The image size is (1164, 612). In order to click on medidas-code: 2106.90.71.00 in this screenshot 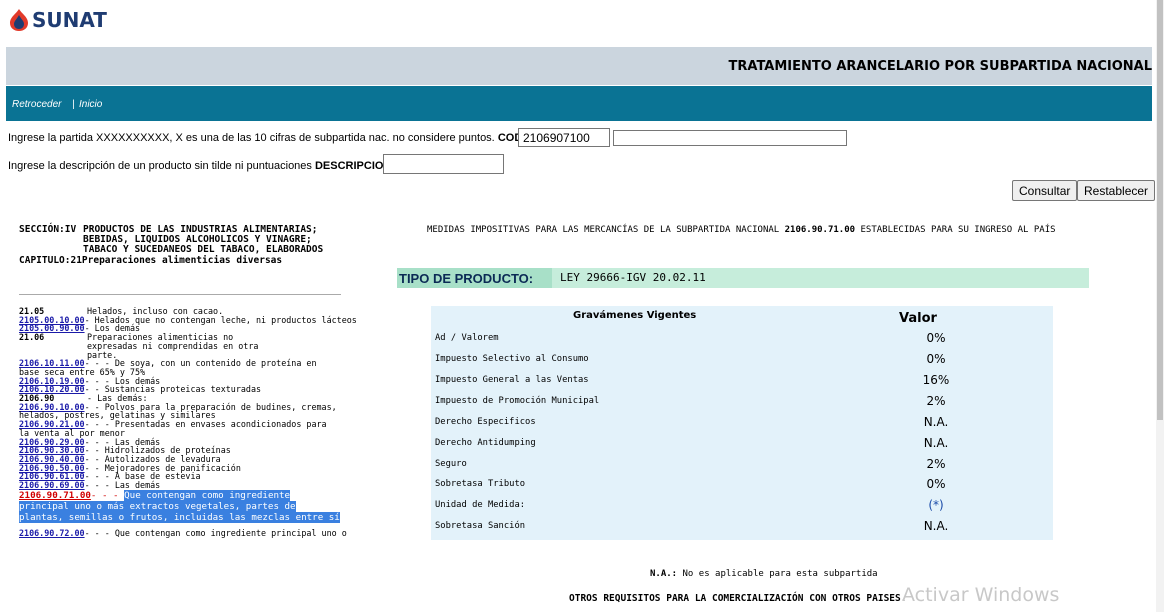, I will do `click(820, 230)`.